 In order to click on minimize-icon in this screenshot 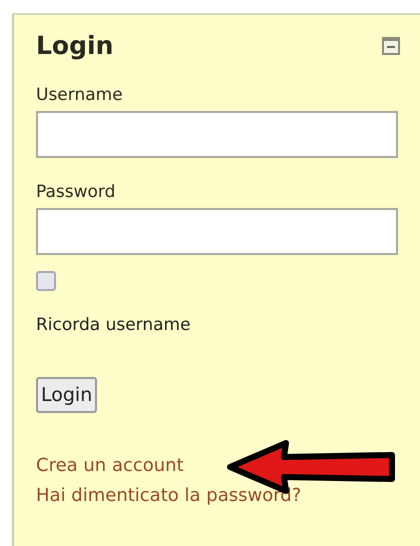, I will do `click(391, 46)`.